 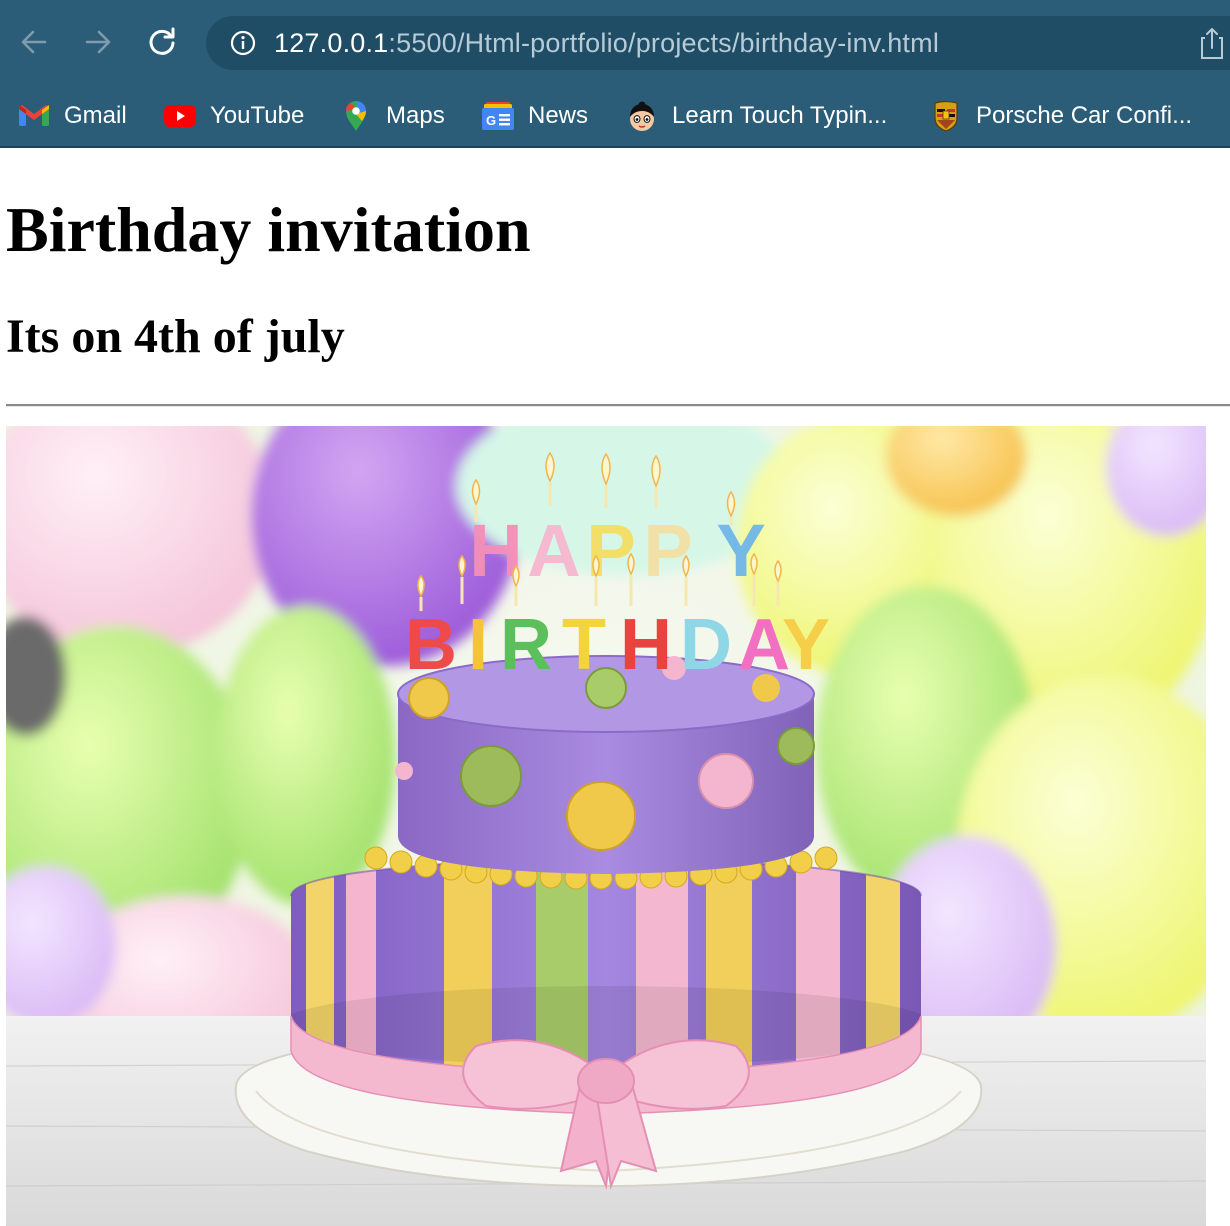 I want to click on back-button, so click(x=34, y=42).